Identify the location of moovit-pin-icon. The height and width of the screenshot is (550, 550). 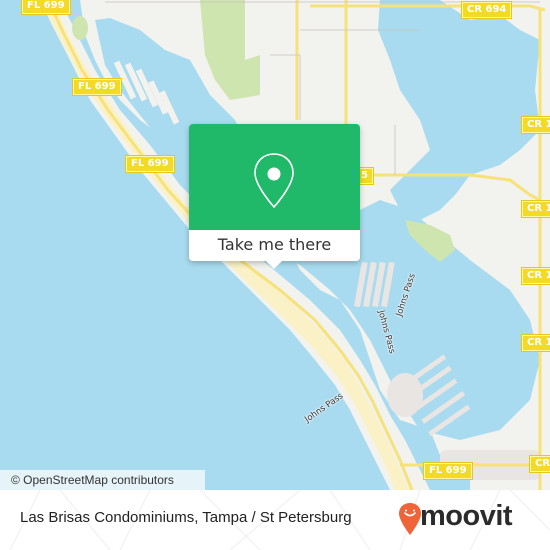
(410, 519).